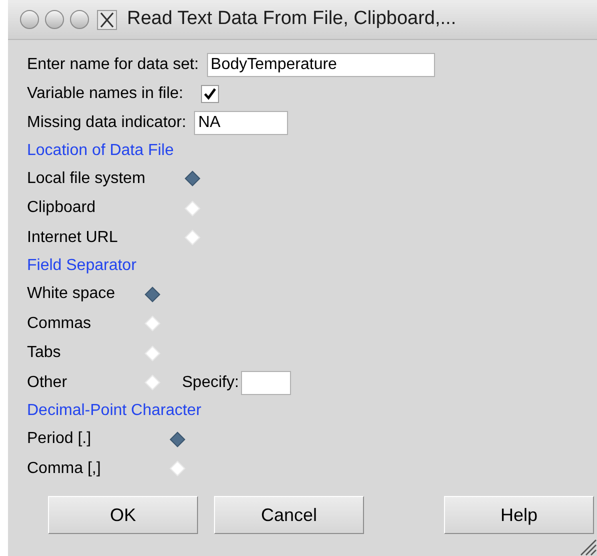  What do you see at coordinates (265, 382) in the screenshot?
I see `text-field` at bounding box center [265, 382].